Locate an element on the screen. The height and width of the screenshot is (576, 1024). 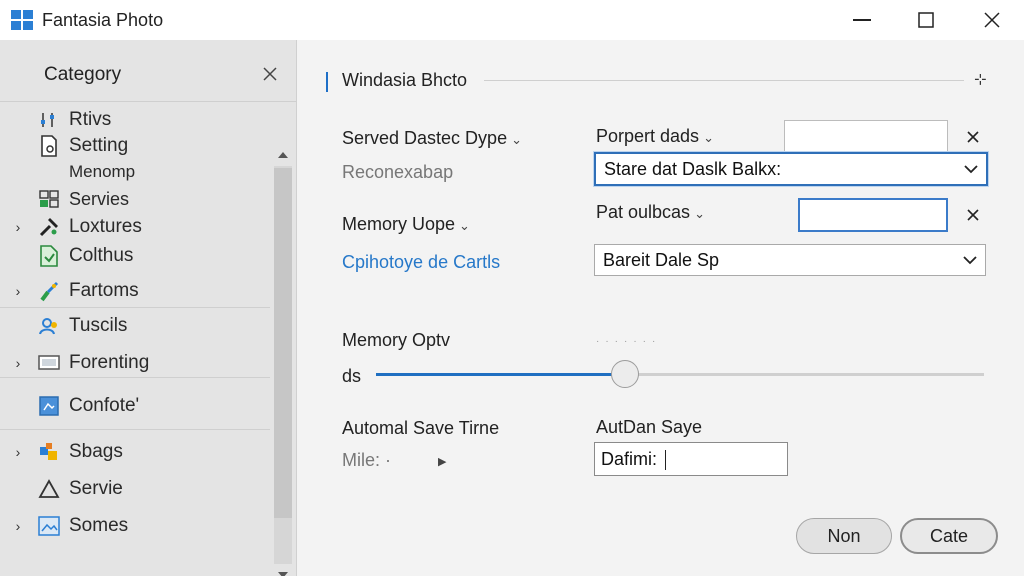
scroll-up-arrow-icon is located at coordinates (283, 155).